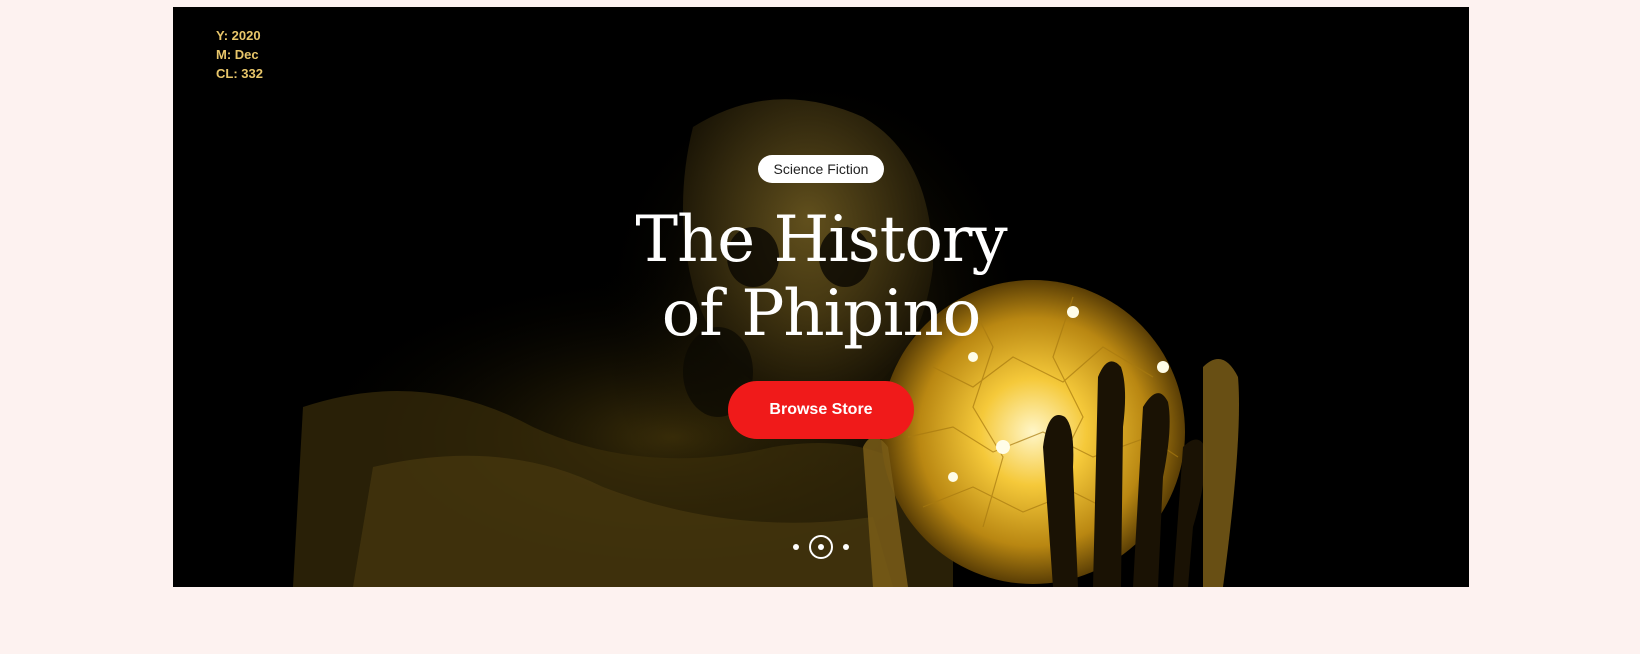  I want to click on hero-title: The History of Phipino, so click(821, 277).